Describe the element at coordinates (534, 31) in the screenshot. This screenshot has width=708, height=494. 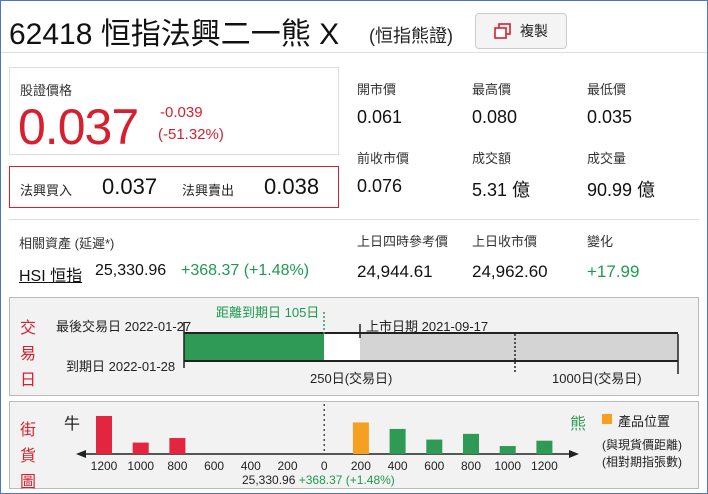
I see `copy-label: 複製` at that location.